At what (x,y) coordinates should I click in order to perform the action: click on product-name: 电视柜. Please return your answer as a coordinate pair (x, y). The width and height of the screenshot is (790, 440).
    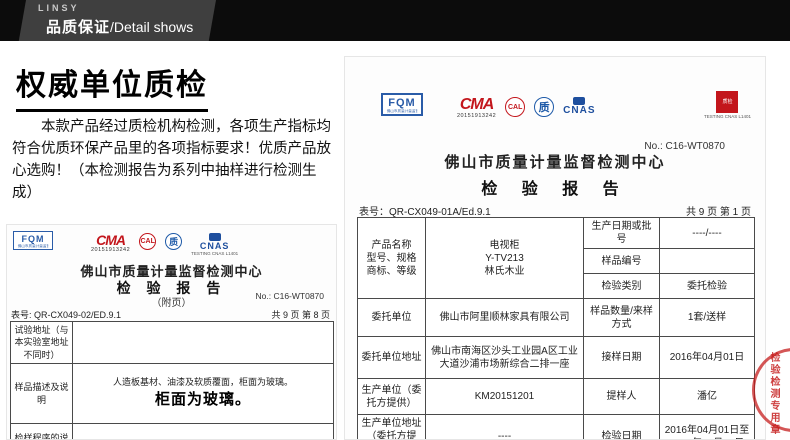
    Looking at the image, I should click on (504, 245).